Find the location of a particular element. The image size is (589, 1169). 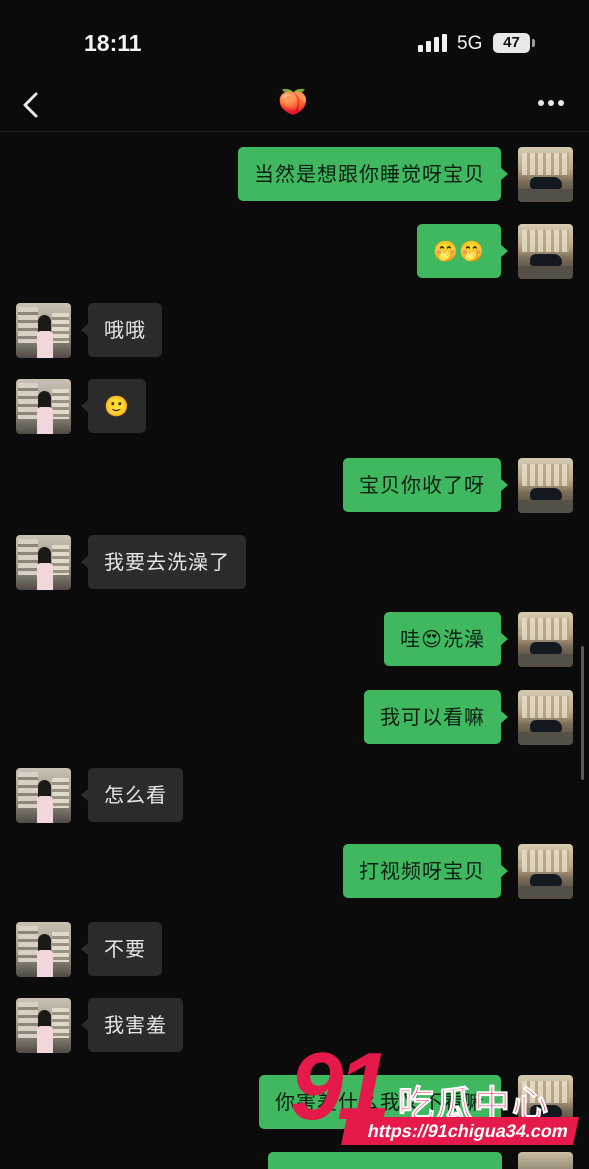

message-bubble: 哦哦 is located at coordinates (121, 330).